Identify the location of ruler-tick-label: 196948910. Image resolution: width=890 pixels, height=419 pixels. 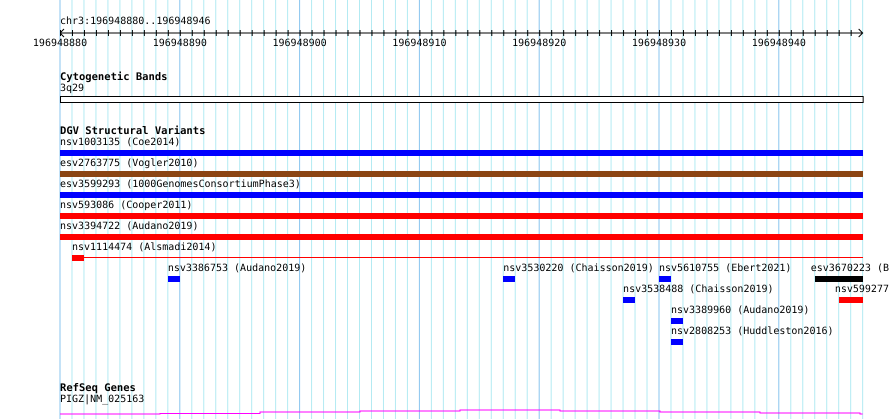
(419, 44).